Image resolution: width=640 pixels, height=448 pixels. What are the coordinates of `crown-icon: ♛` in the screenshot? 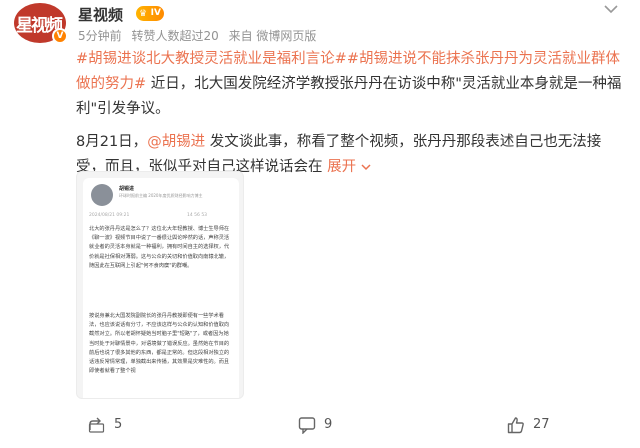 It's located at (143, 14).